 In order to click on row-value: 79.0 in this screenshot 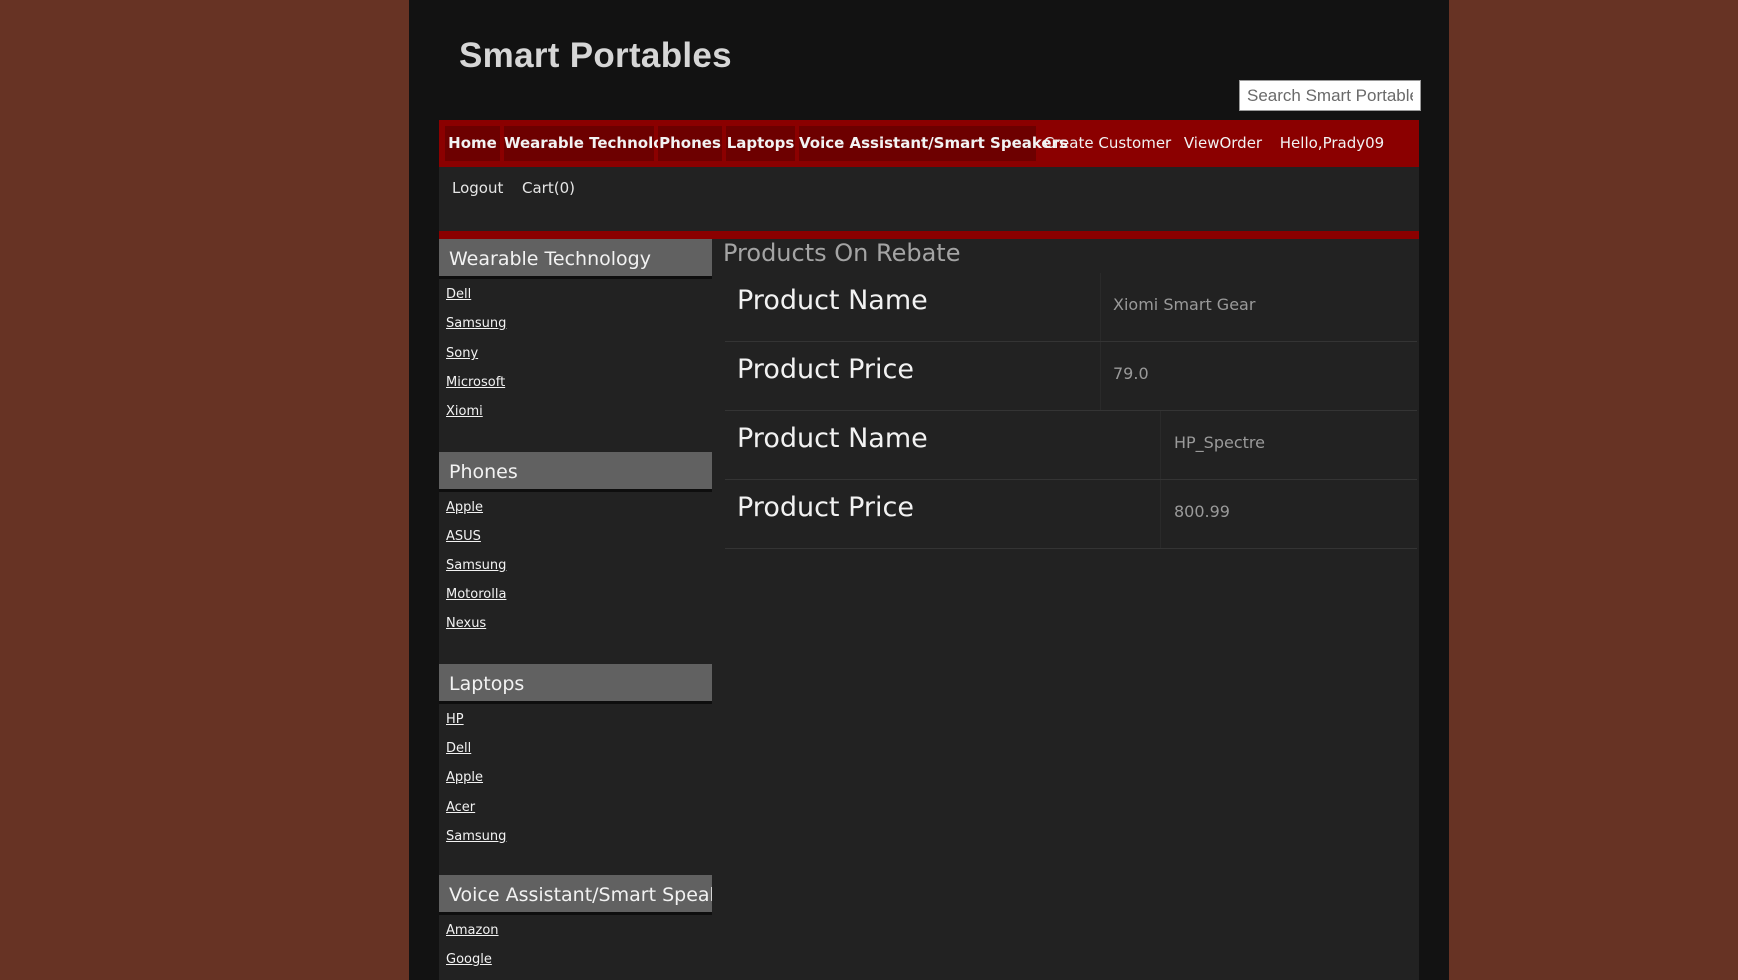, I will do `click(1131, 373)`.